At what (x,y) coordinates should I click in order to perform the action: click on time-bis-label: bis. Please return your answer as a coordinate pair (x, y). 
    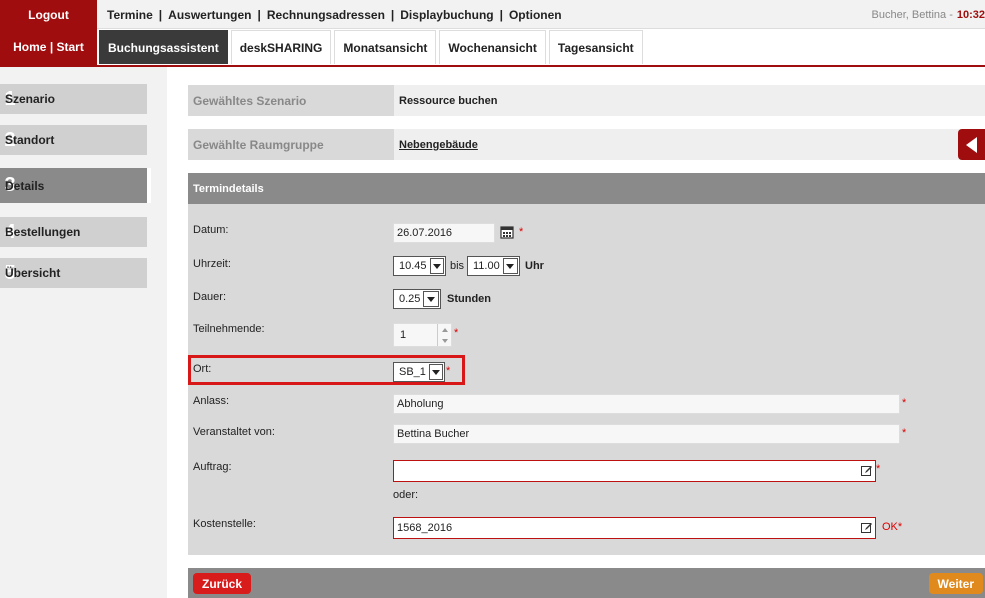
    Looking at the image, I should click on (457, 266).